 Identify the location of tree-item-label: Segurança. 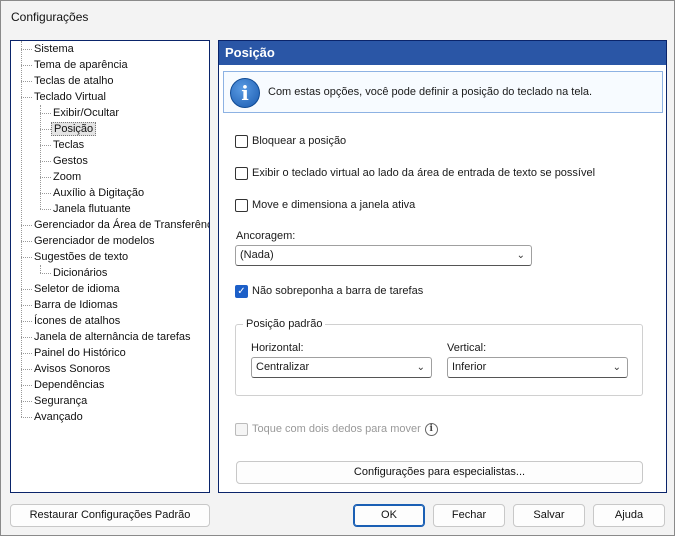
(61, 401).